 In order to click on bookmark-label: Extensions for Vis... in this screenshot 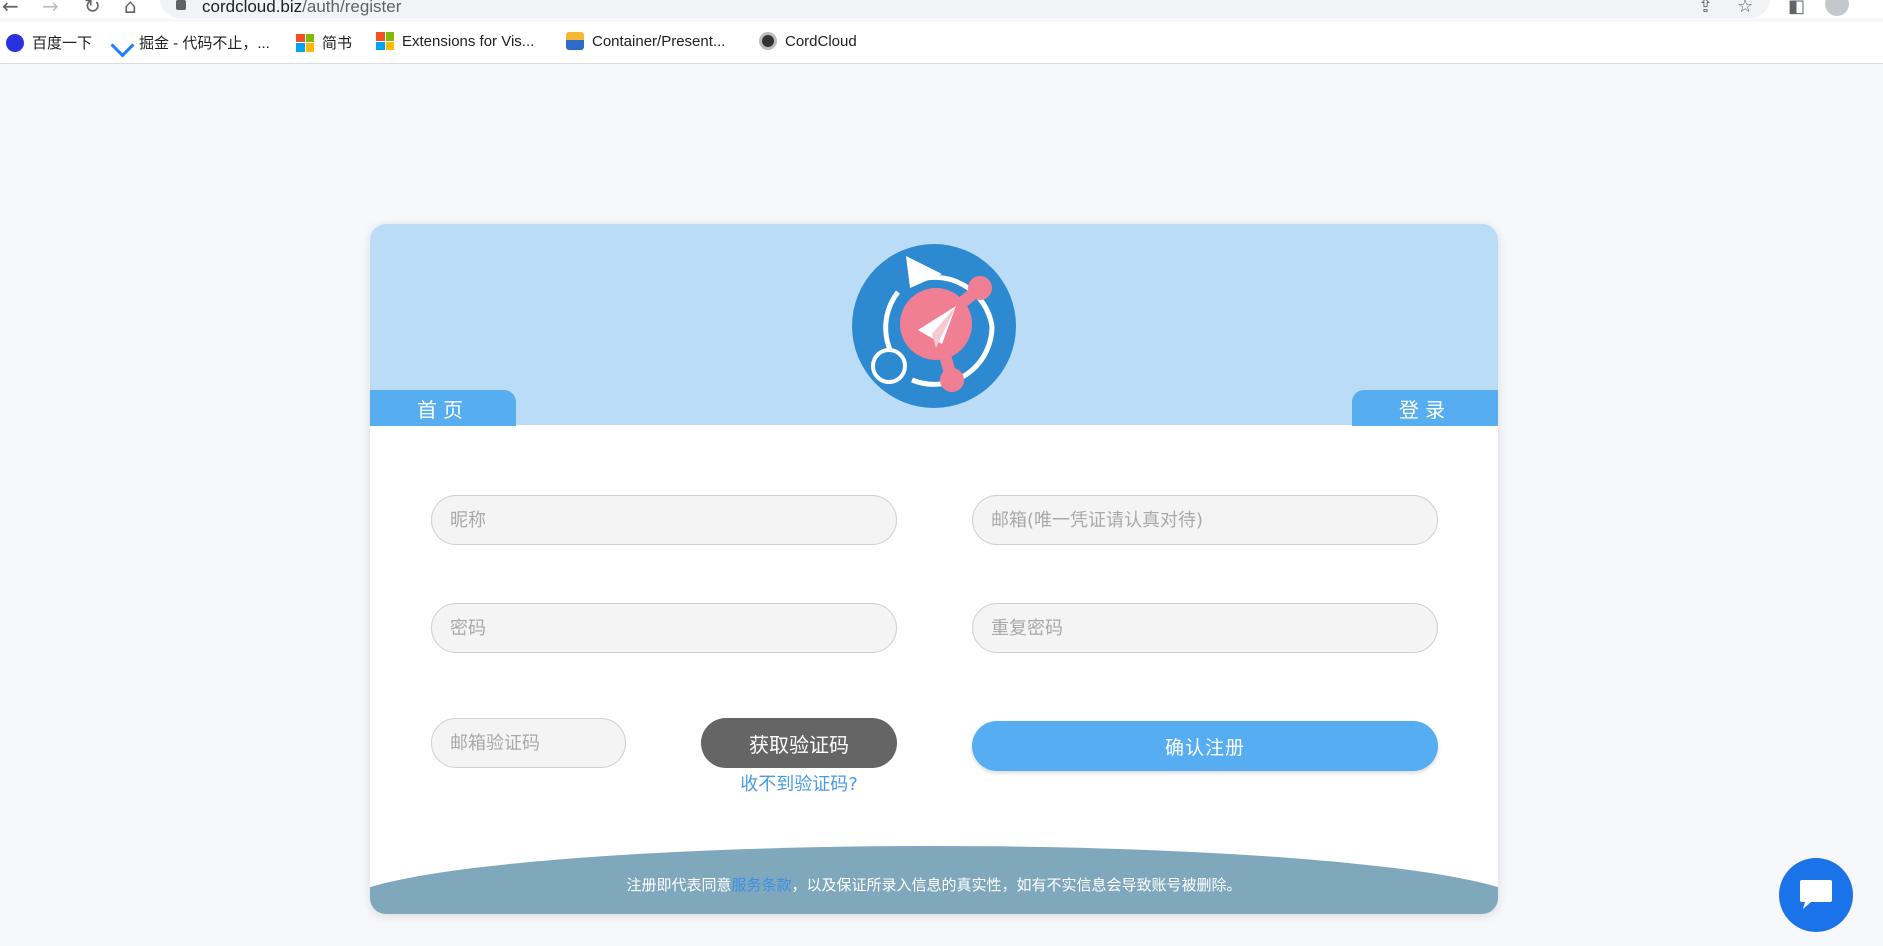, I will do `click(468, 41)`.